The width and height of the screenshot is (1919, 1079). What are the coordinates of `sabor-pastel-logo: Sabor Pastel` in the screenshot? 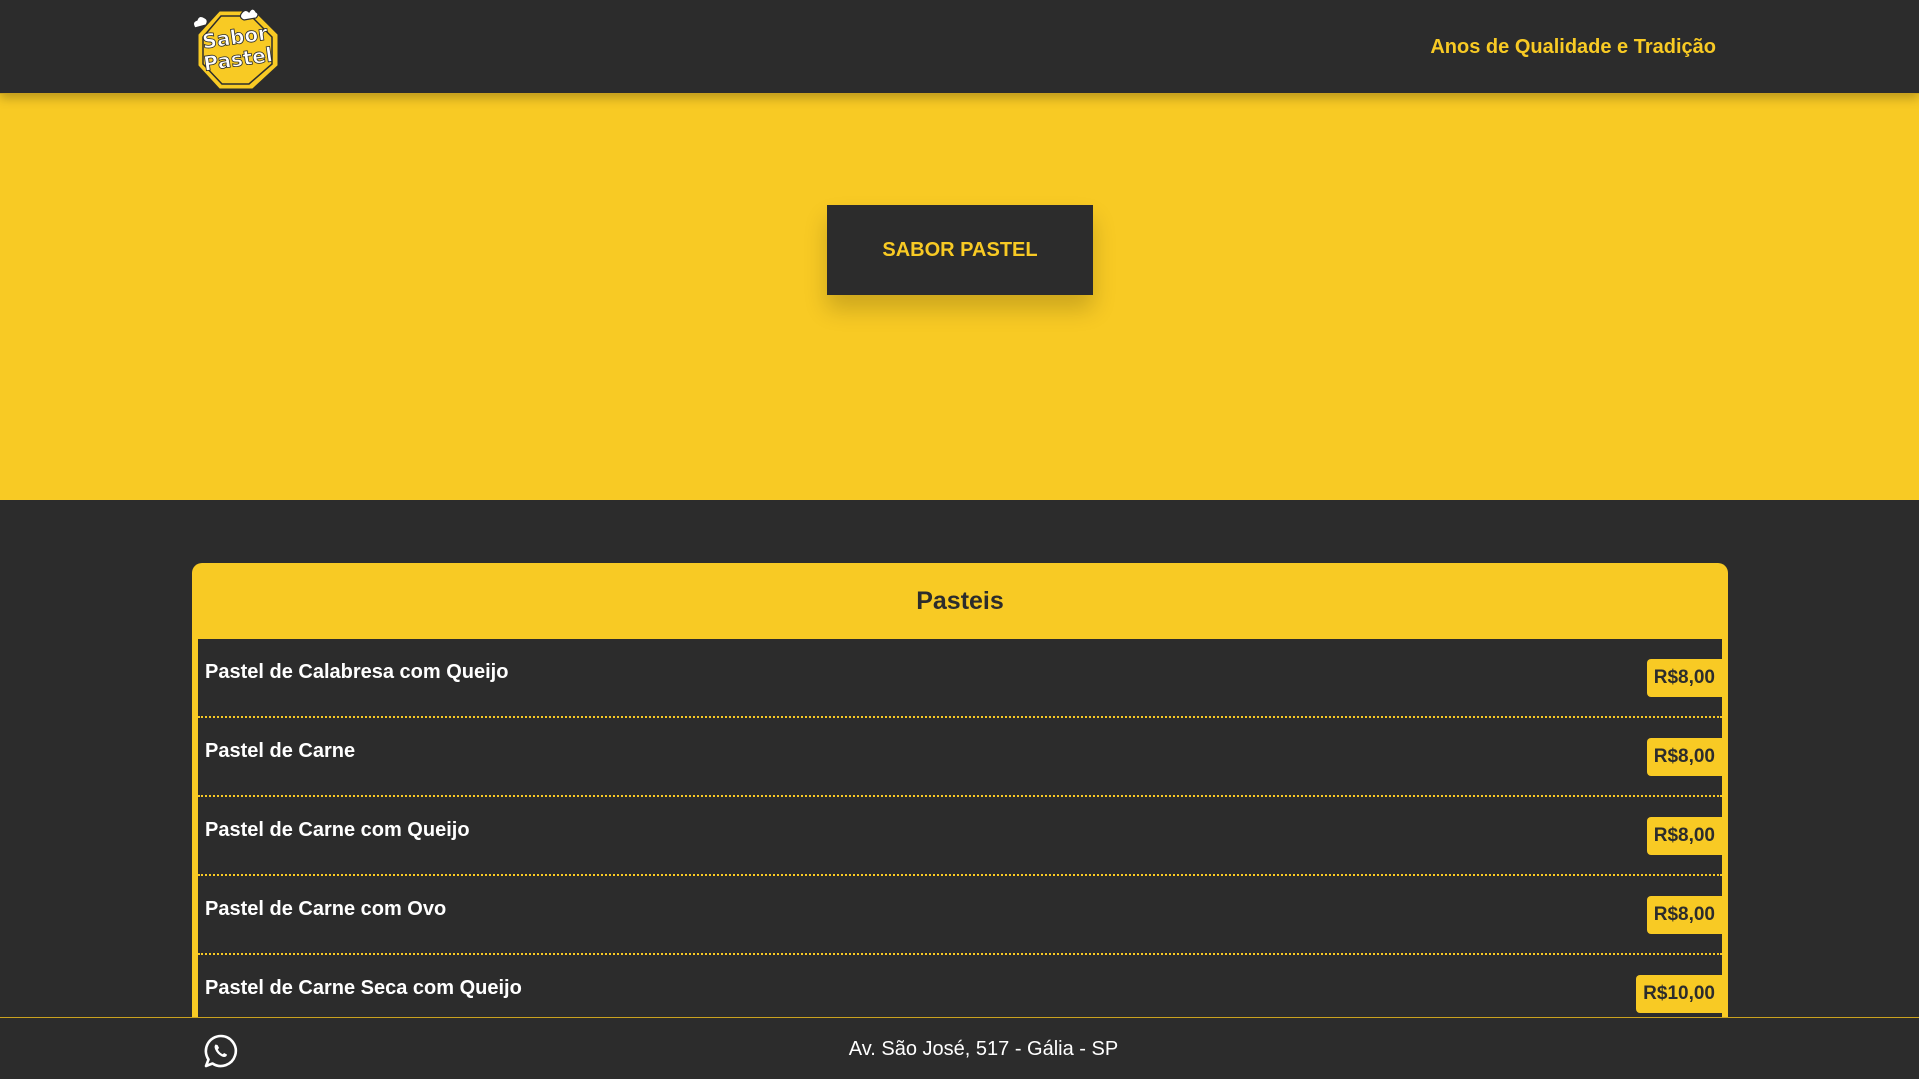 It's located at (236, 48).